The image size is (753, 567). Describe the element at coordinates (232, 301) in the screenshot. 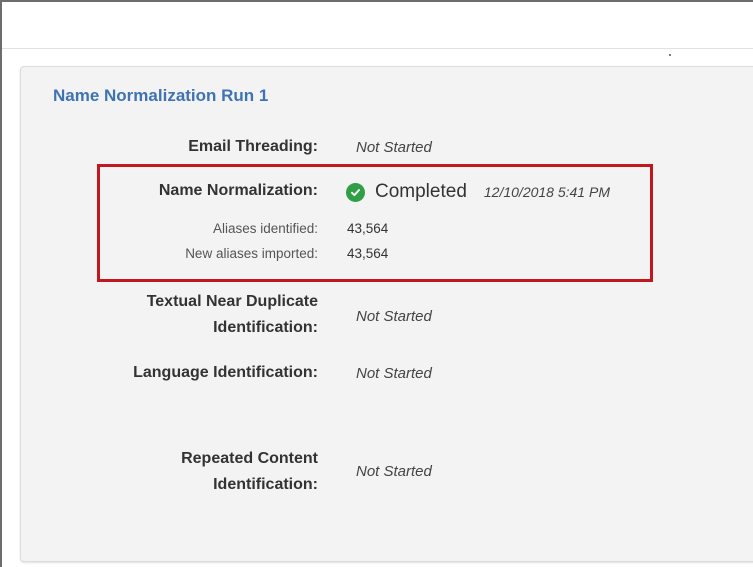

I see `label-line: Textual Near Duplicate` at that location.